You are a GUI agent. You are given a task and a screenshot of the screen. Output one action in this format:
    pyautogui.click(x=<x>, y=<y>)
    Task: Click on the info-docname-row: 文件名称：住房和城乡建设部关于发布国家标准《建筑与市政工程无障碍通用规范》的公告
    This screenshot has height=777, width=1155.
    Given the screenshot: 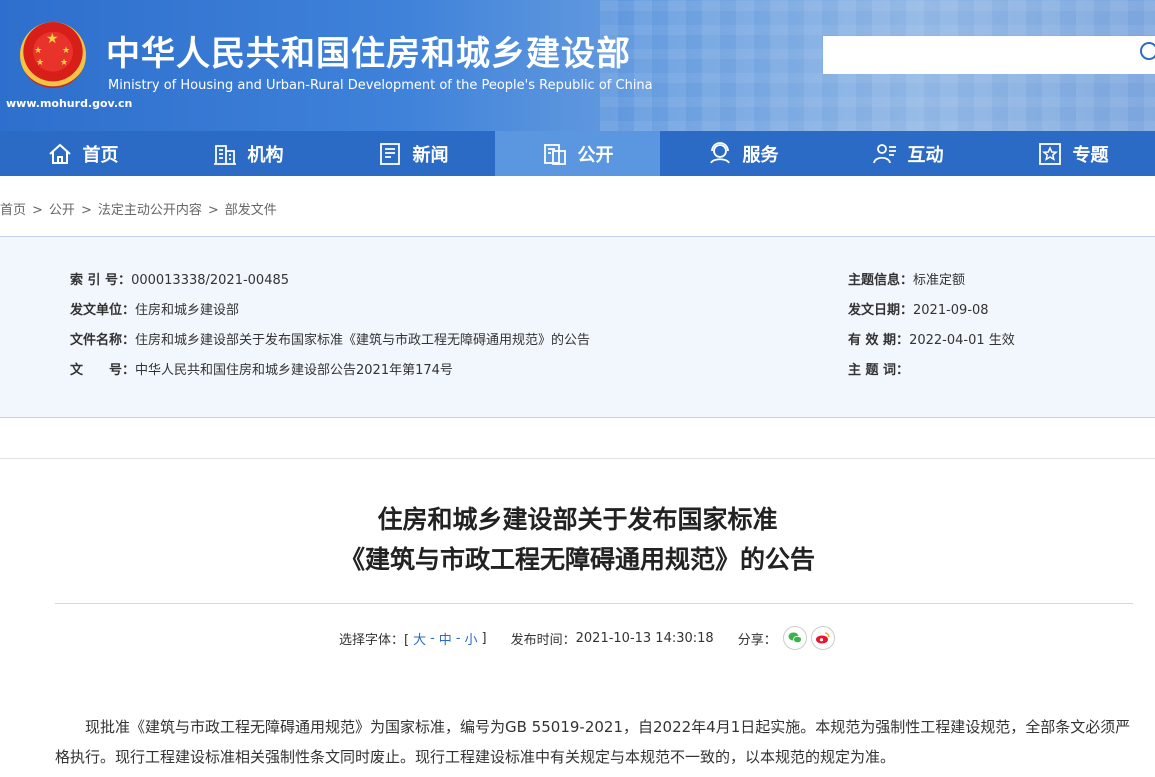 What is the action you would take?
    pyautogui.click(x=330, y=338)
    